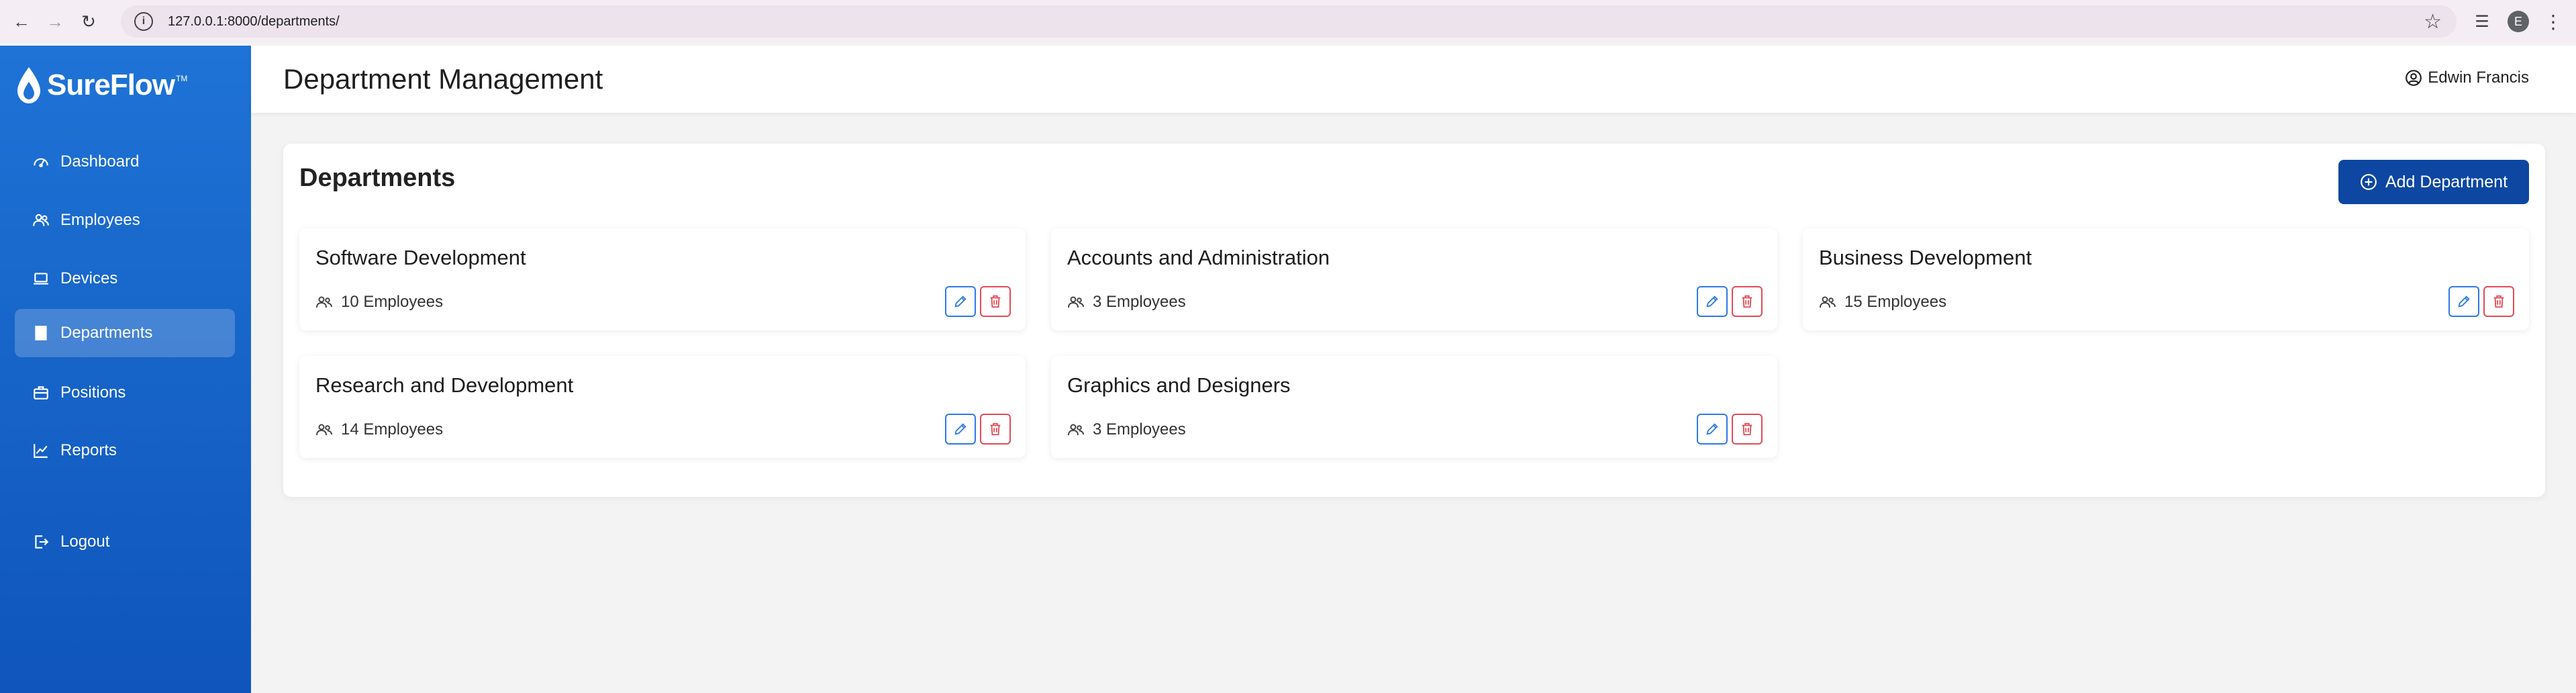  I want to click on sidebar-item-departments: Departments, so click(125, 333).